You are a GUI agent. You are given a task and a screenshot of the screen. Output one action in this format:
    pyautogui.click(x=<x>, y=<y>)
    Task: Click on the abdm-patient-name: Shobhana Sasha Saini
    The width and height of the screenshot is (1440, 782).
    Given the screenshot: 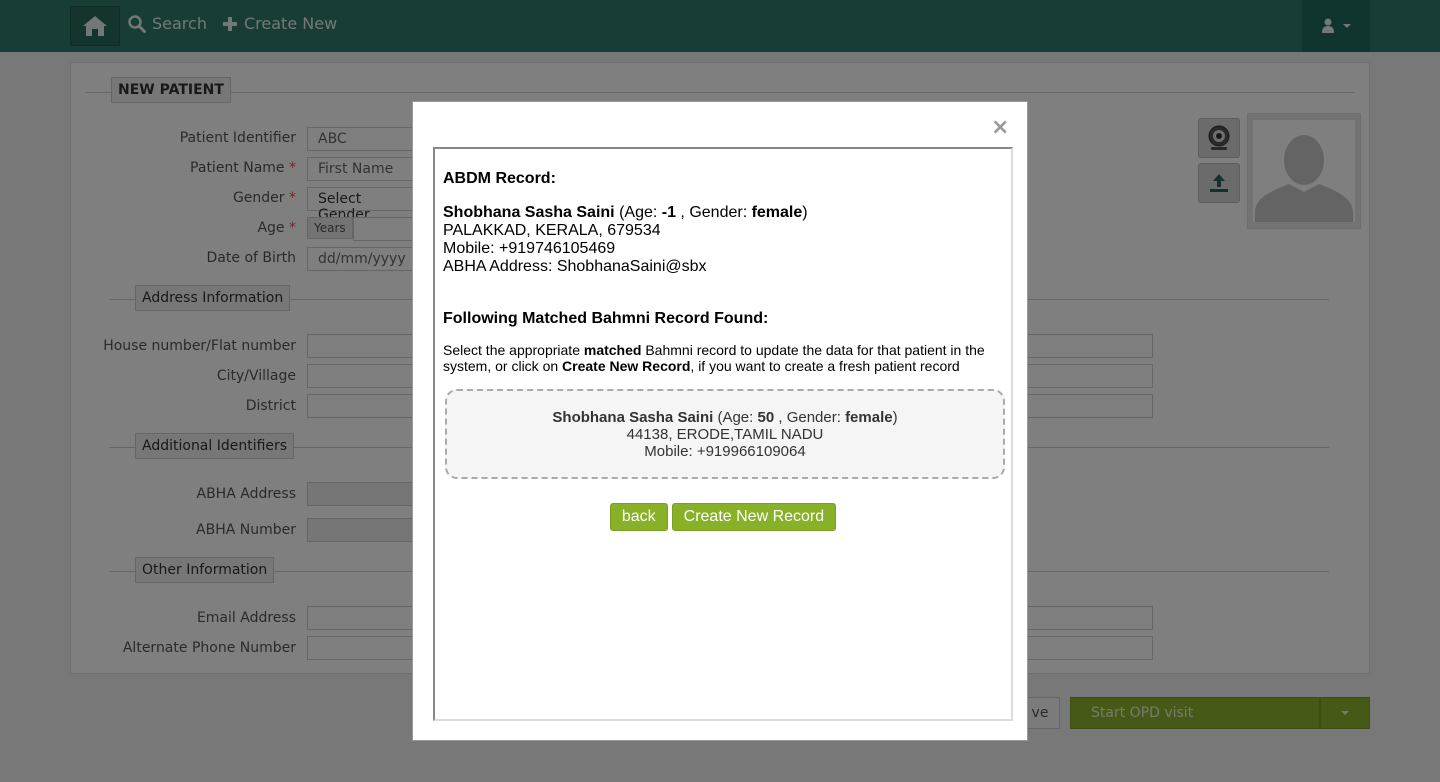 What is the action you would take?
    pyautogui.click(x=529, y=212)
    